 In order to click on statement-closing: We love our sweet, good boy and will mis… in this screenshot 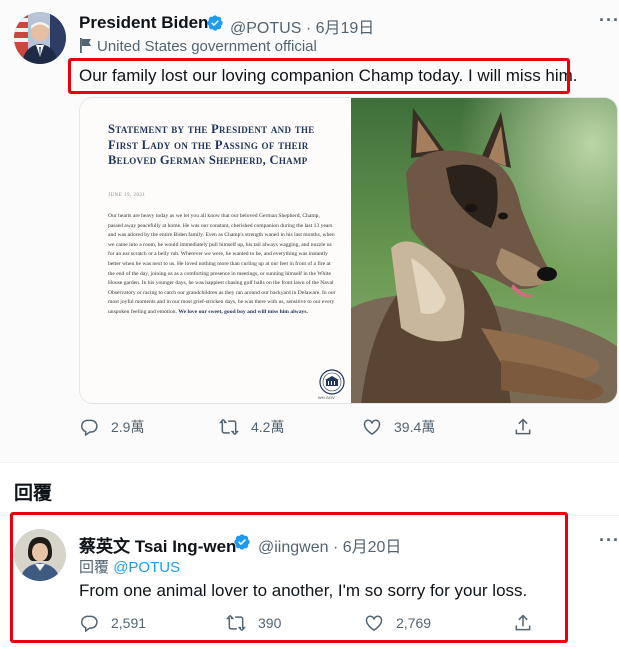, I will do `click(243, 311)`.